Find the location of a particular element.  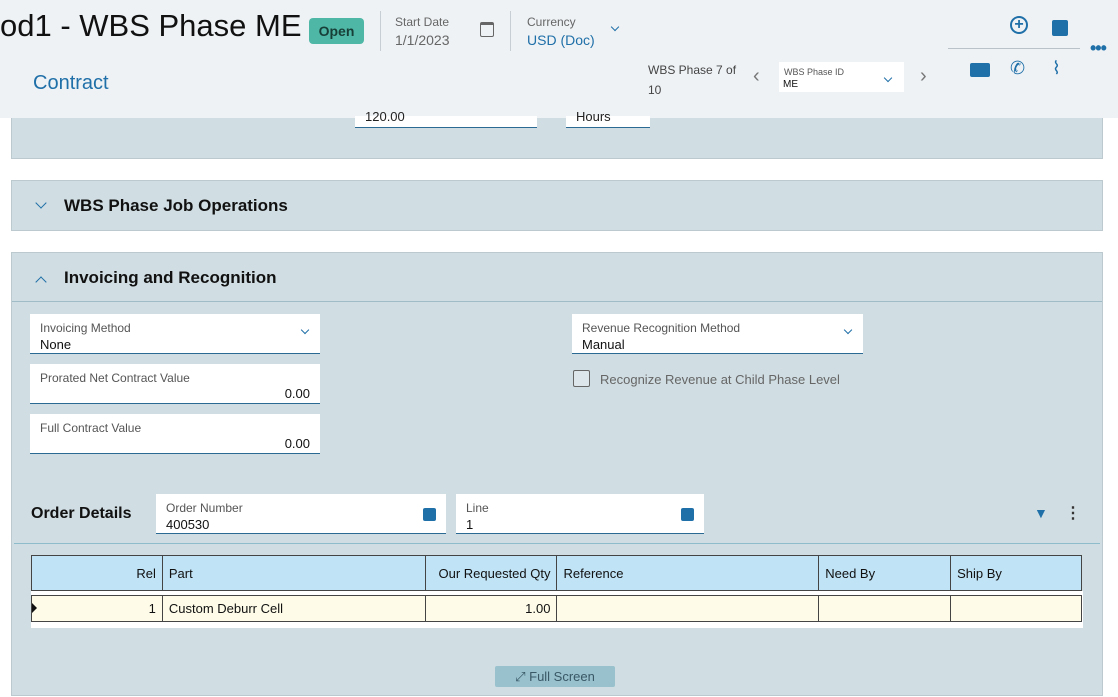

currency-value: USD (Doc) is located at coordinates (561, 40).